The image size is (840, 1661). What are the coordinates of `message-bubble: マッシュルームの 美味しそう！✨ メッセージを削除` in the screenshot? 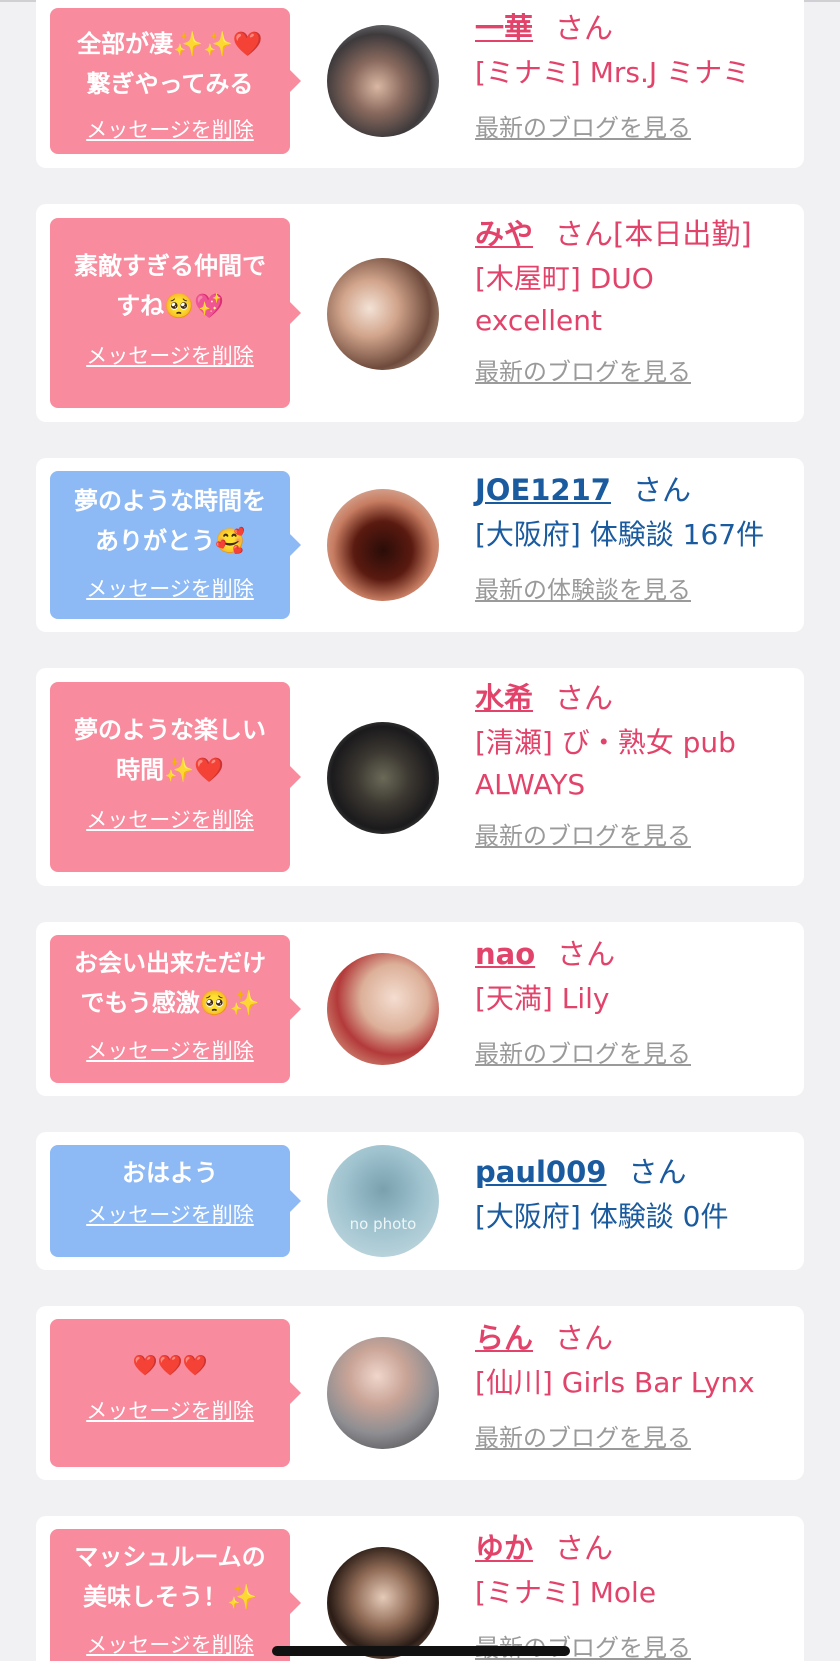 It's located at (175, 1595).